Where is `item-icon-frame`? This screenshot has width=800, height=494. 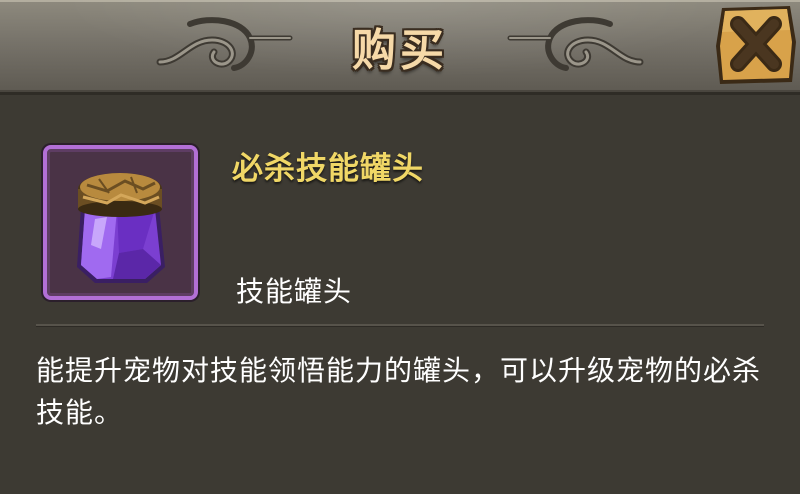 item-icon-frame is located at coordinates (120, 222).